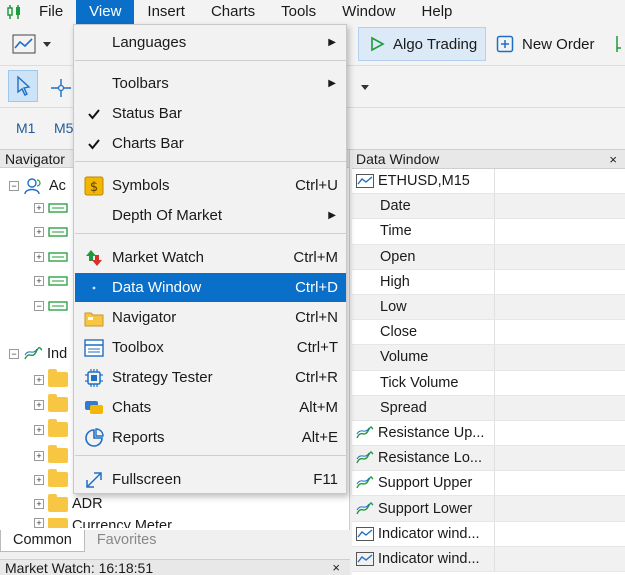 This screenshot has width=625, height=575. What do you see at coordinates (210, 143) in the screenshot?
I see `menu-item-charts-bar: Charts Bar` at bounding box center [210, 143].